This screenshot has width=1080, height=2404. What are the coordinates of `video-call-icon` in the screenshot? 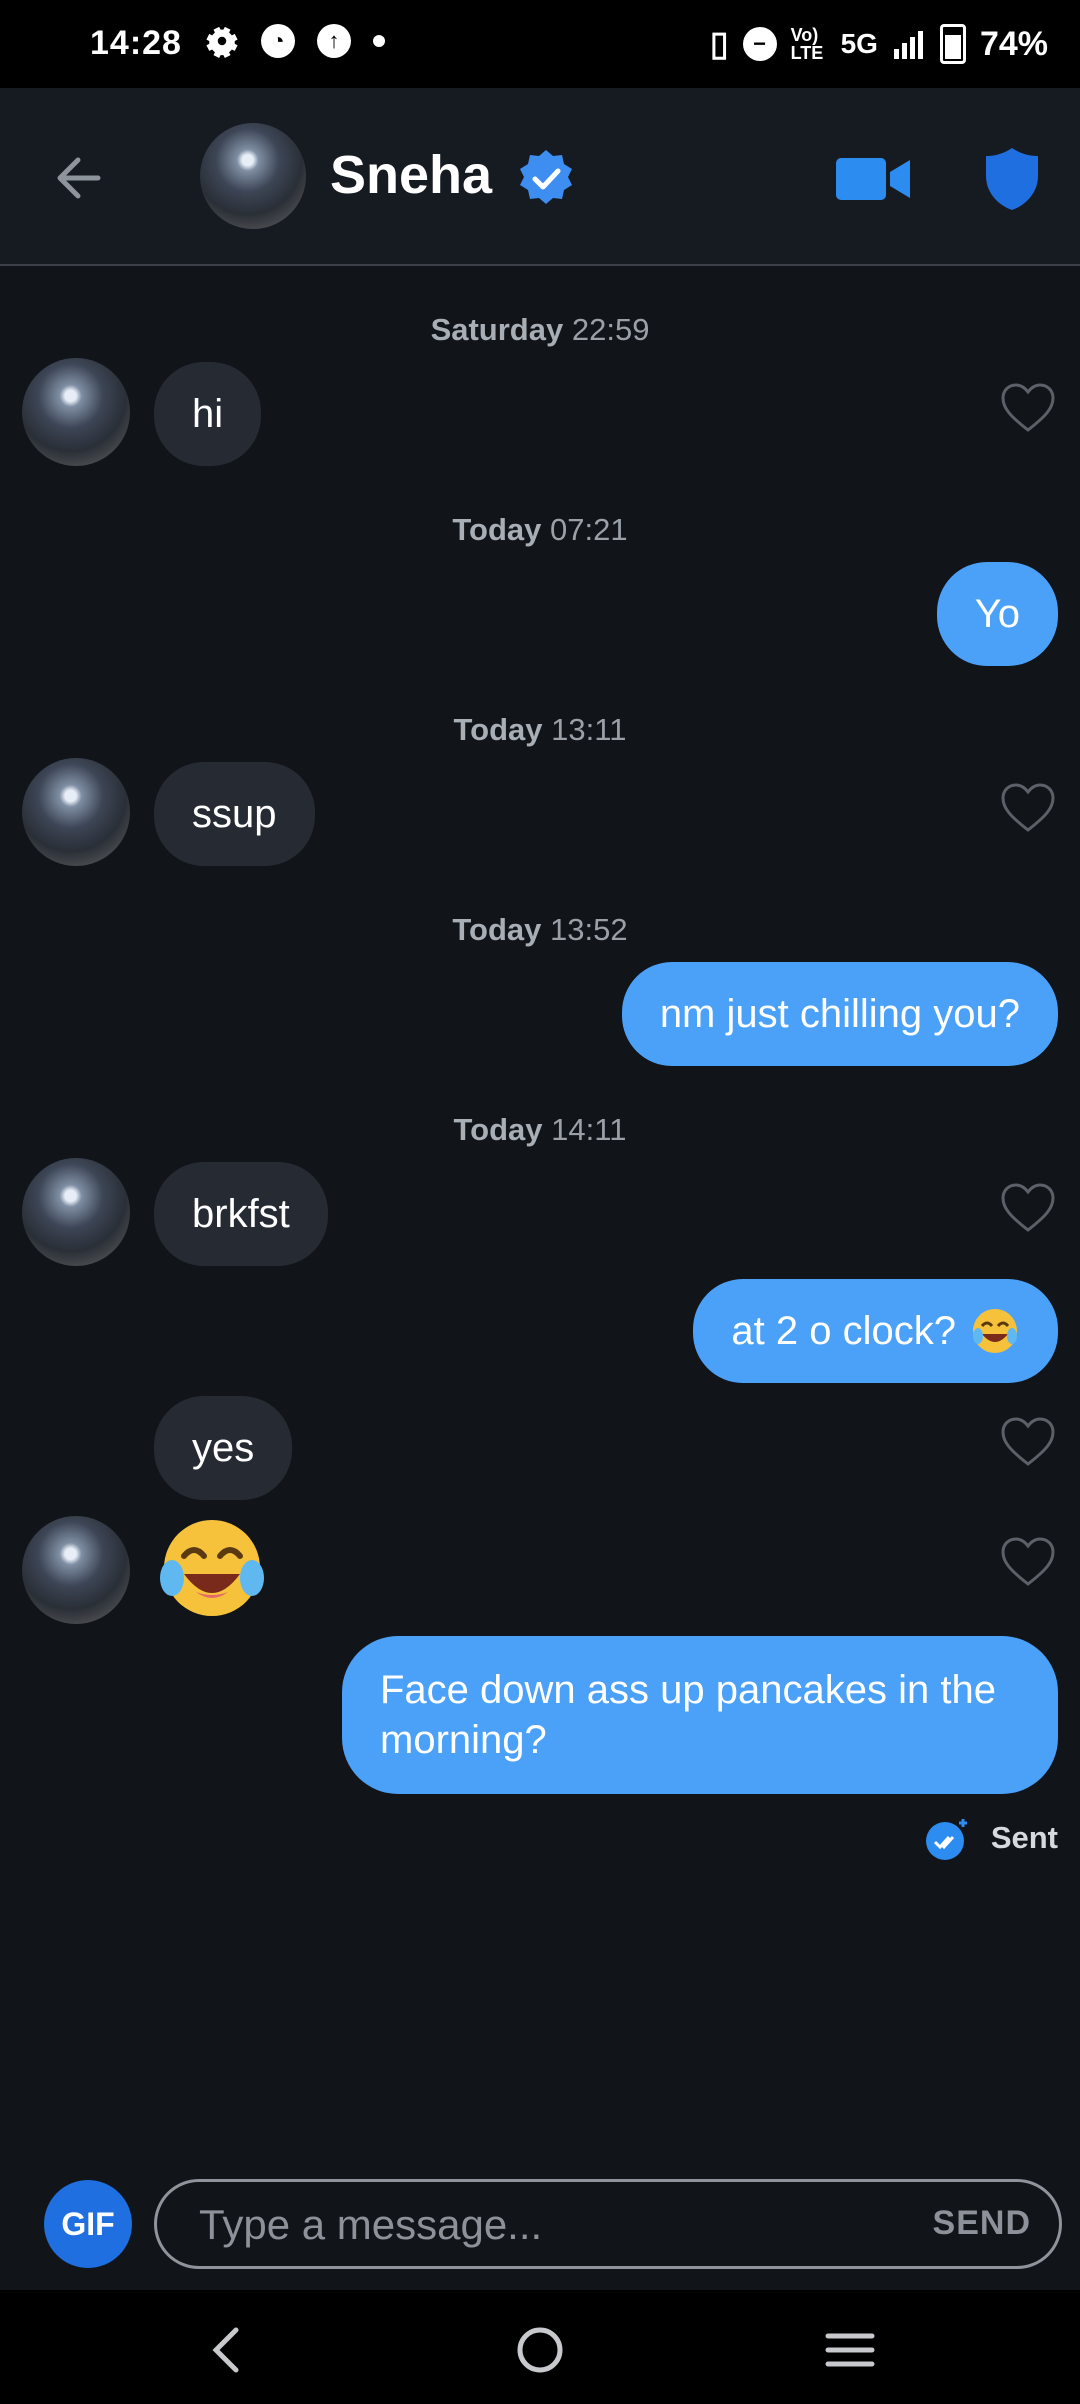 It's located at (874, 179).